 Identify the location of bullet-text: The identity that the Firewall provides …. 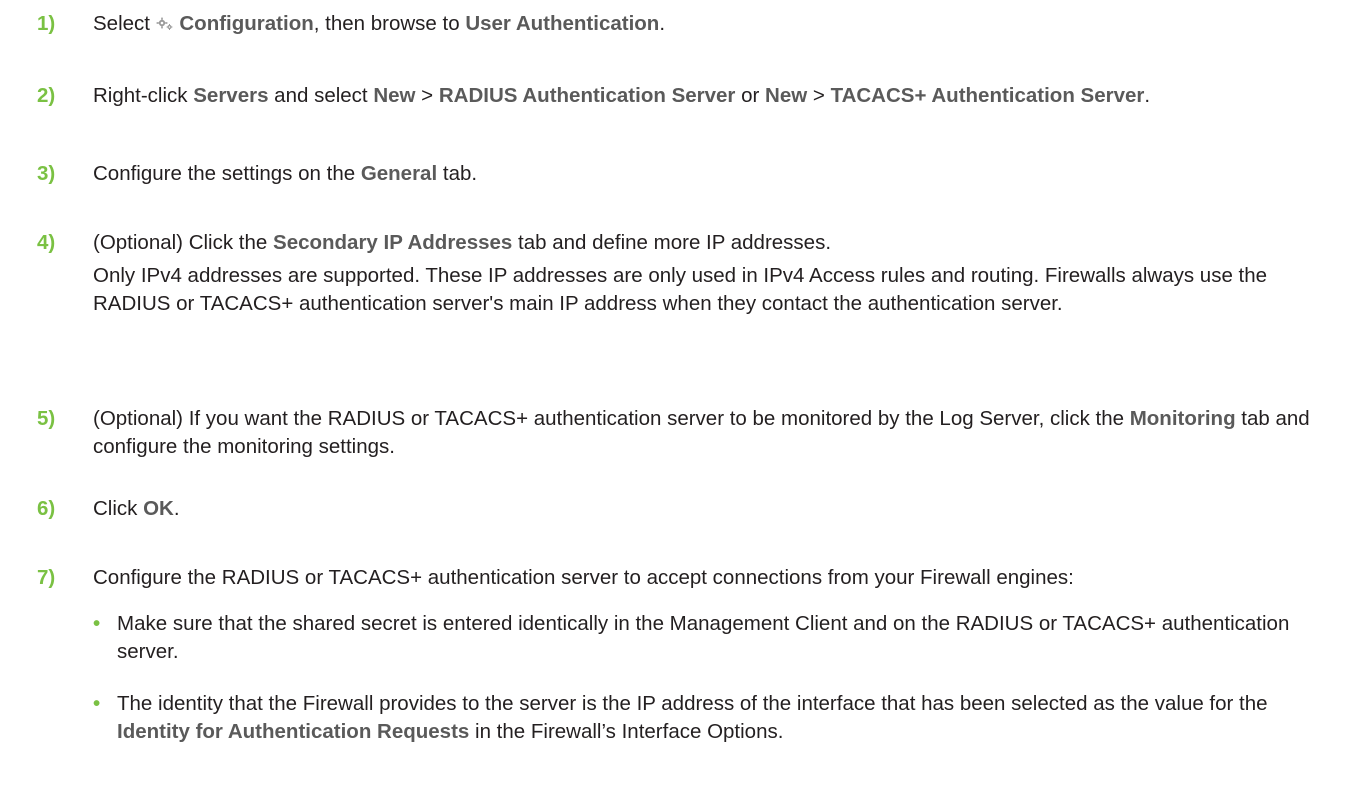
(692, 717).